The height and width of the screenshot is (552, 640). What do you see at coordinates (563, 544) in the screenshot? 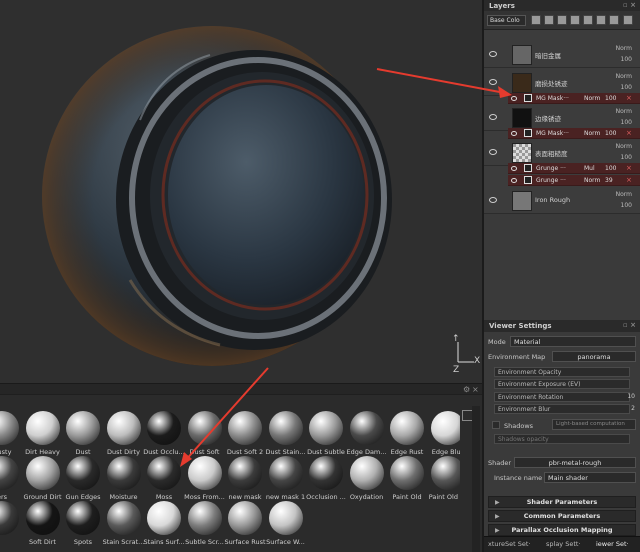
I see `tab-display-settings: splay Sett·` at bounding box center [563, 544].